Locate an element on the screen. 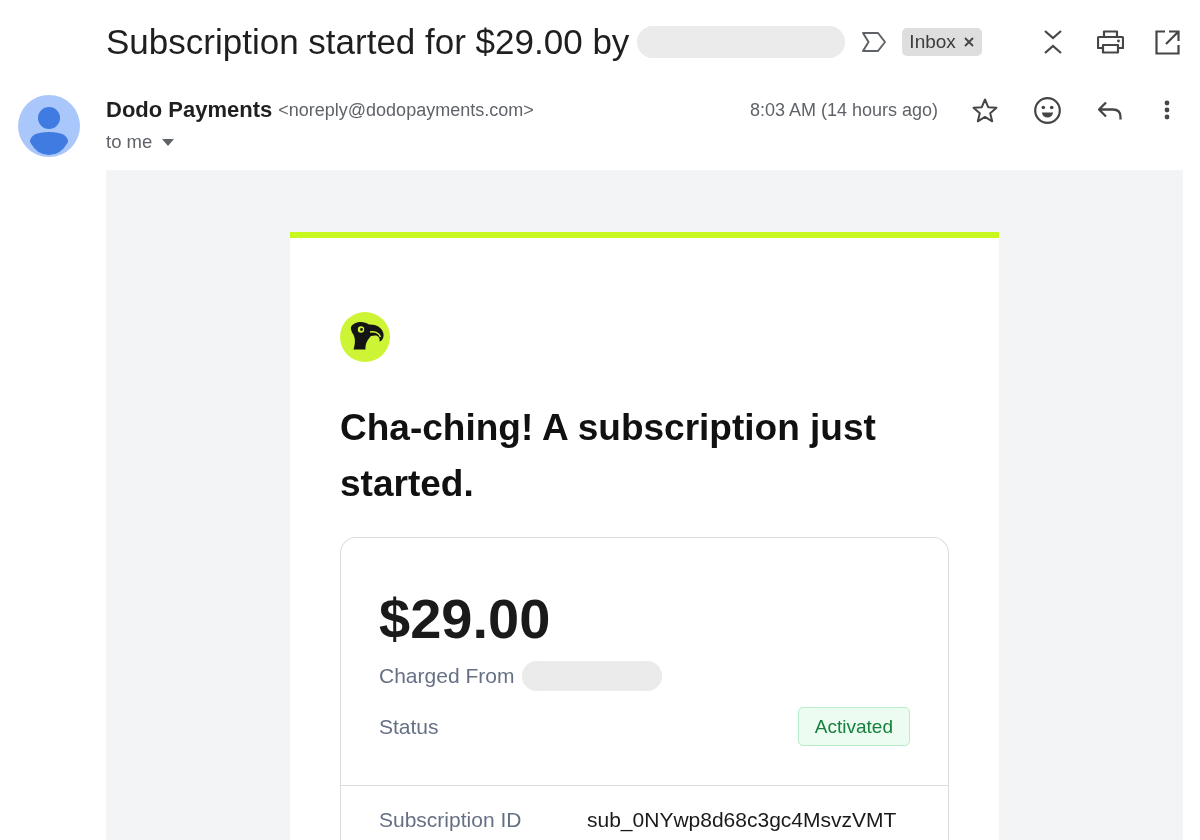  importance-marker-icon is located at coordinates (874, 42).